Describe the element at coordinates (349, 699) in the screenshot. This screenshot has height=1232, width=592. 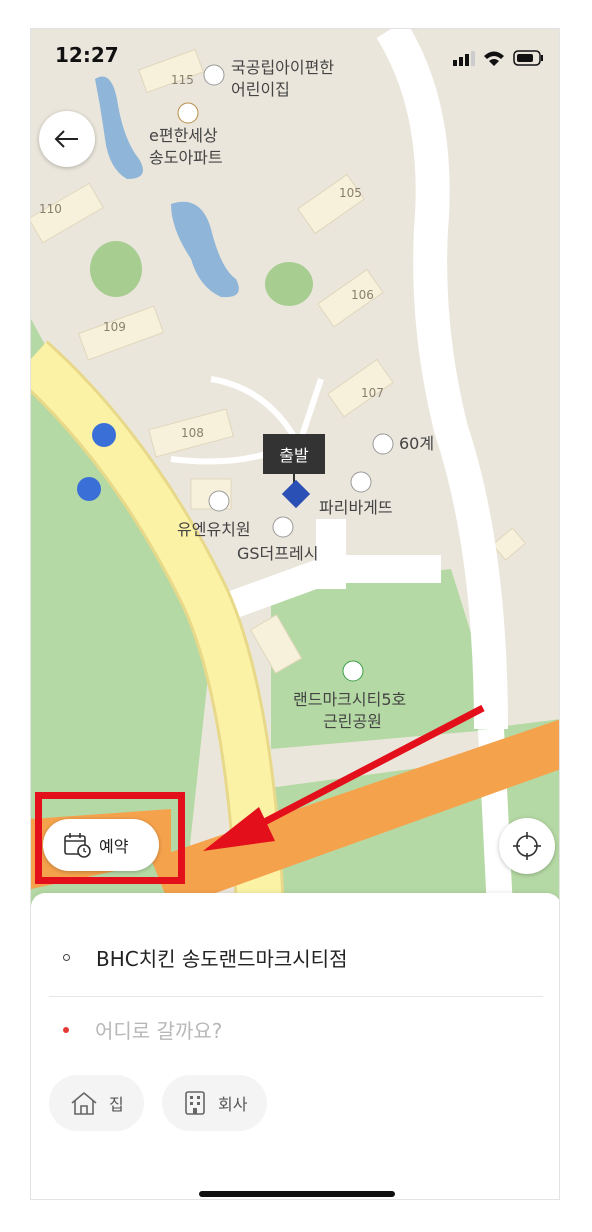
I see `park-label-1: 랜드마크시티5호` at that location.